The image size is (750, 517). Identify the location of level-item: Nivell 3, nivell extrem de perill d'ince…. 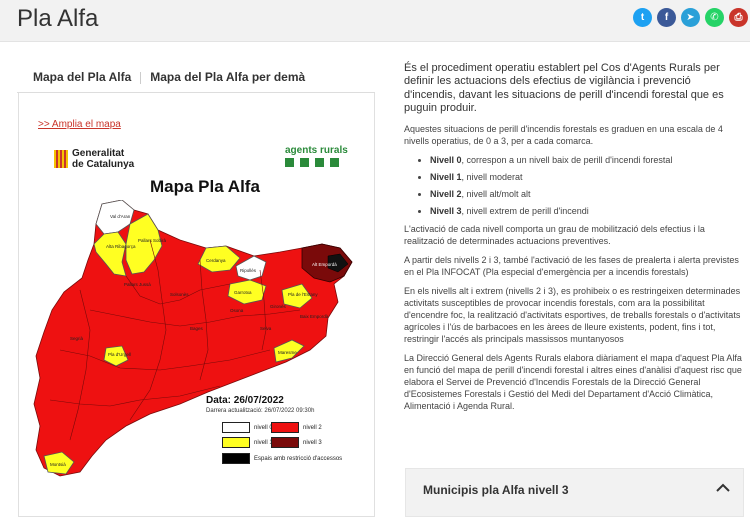
(587, 211).